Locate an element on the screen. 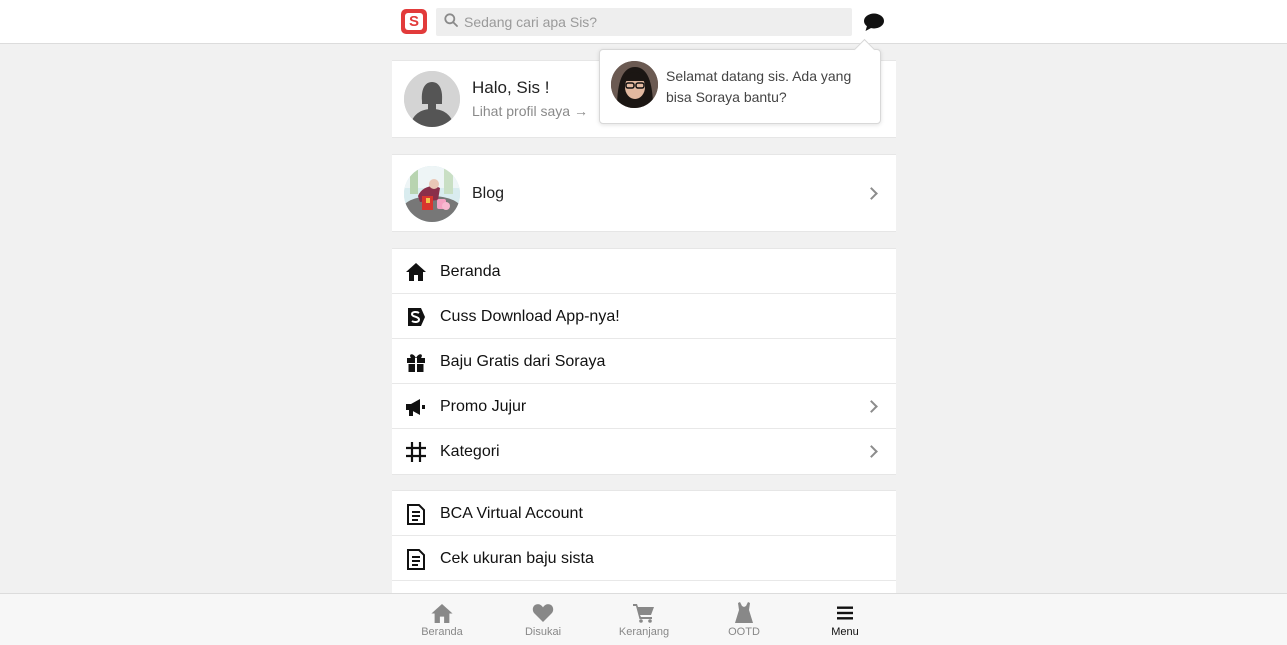 This screenshot has height=645, width=1287. avatar is located at coordinates (432, 99).